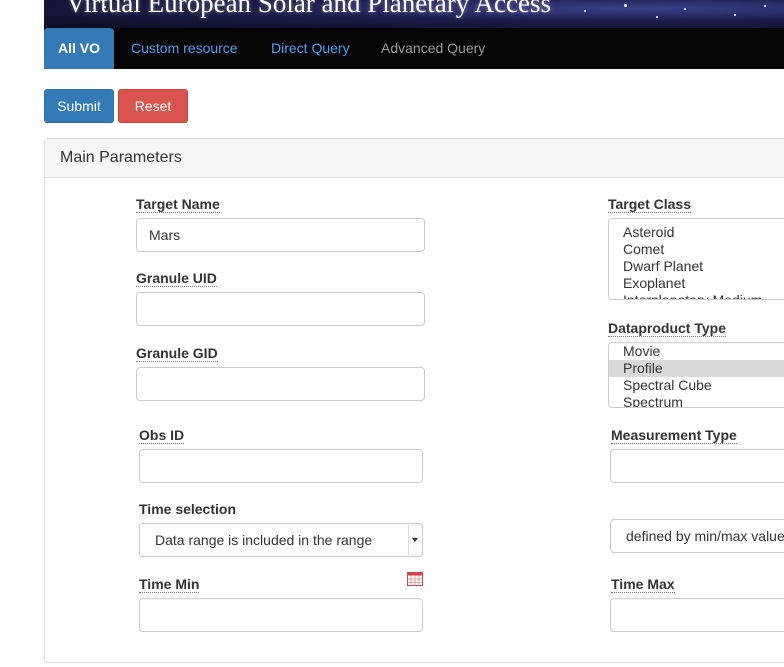 Image resolution: width=784 pixels, height=667 pixels. I want to click on target-class-option: Comet, so click(696, 249).